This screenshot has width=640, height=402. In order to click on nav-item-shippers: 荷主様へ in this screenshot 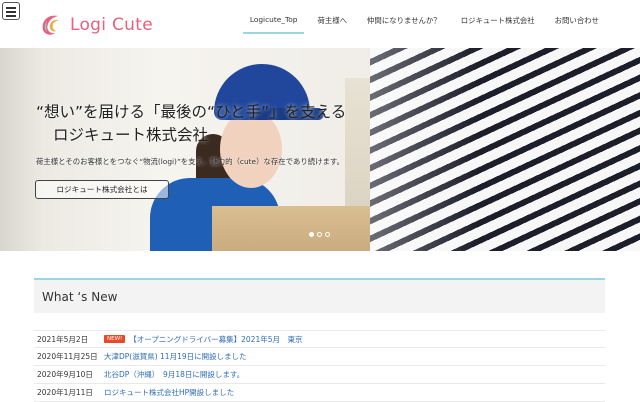, I will do `click(332, 23)`.